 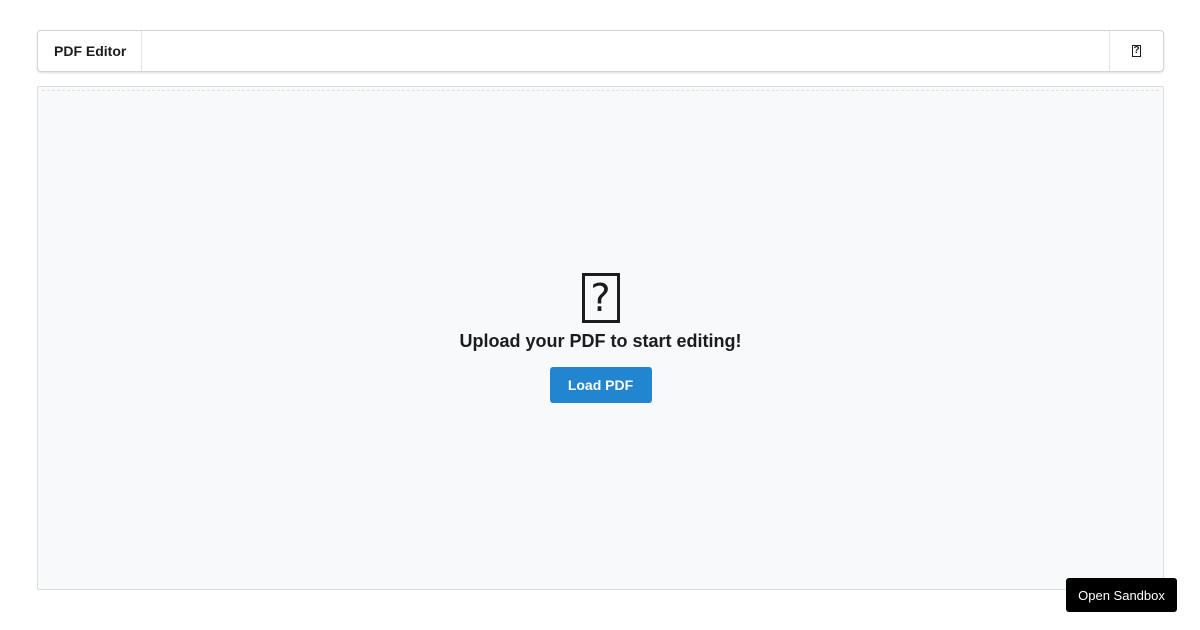 What do you see at coordinates (600, 51) in the screenshot?
I see `top-toolbar: PDF Editor ?` at bounding box center [600, 51].